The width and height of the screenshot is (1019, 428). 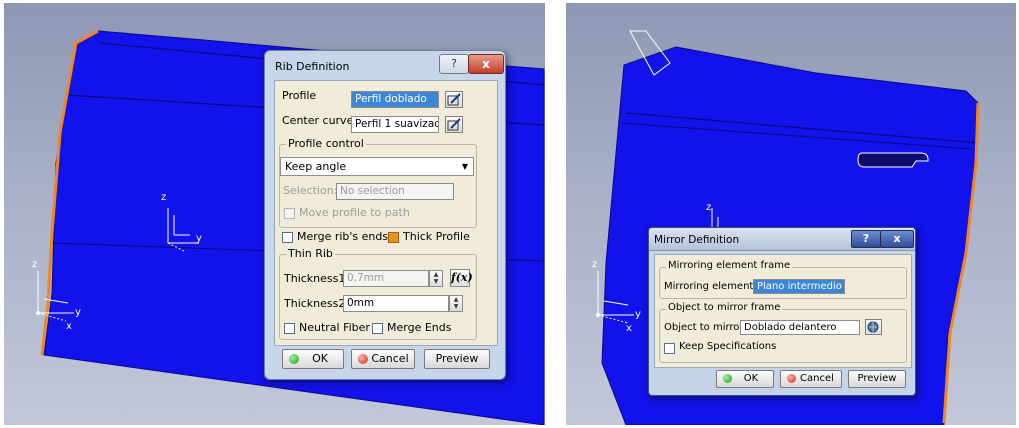 What do you see at coordinates (316, 166) in the screenshot?
I see `profile-control-selected: Keep angle` at bounding box center [316, 166].